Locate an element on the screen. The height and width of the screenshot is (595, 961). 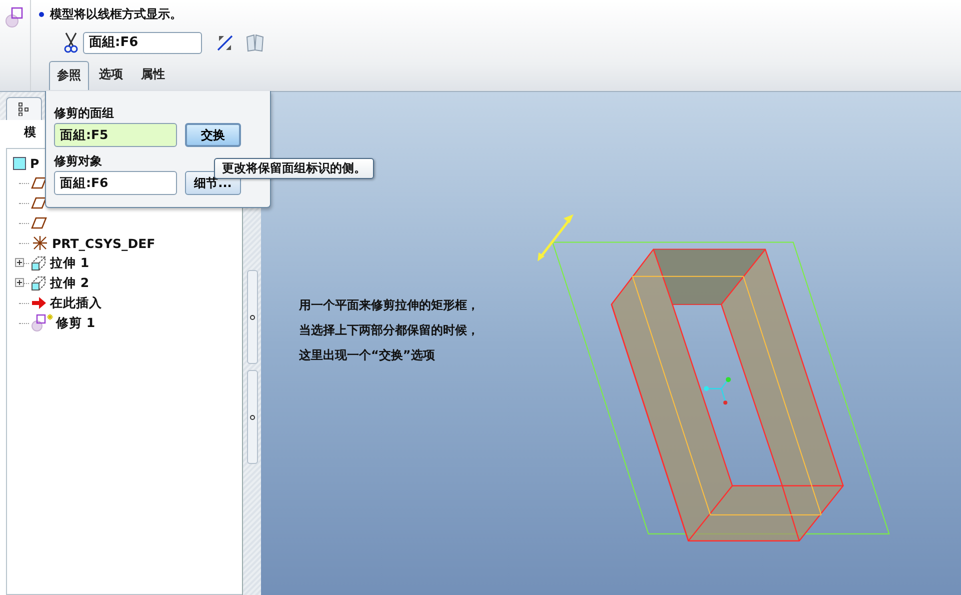
dashboard-tab: 参照 is located at coordinates (69, 75).